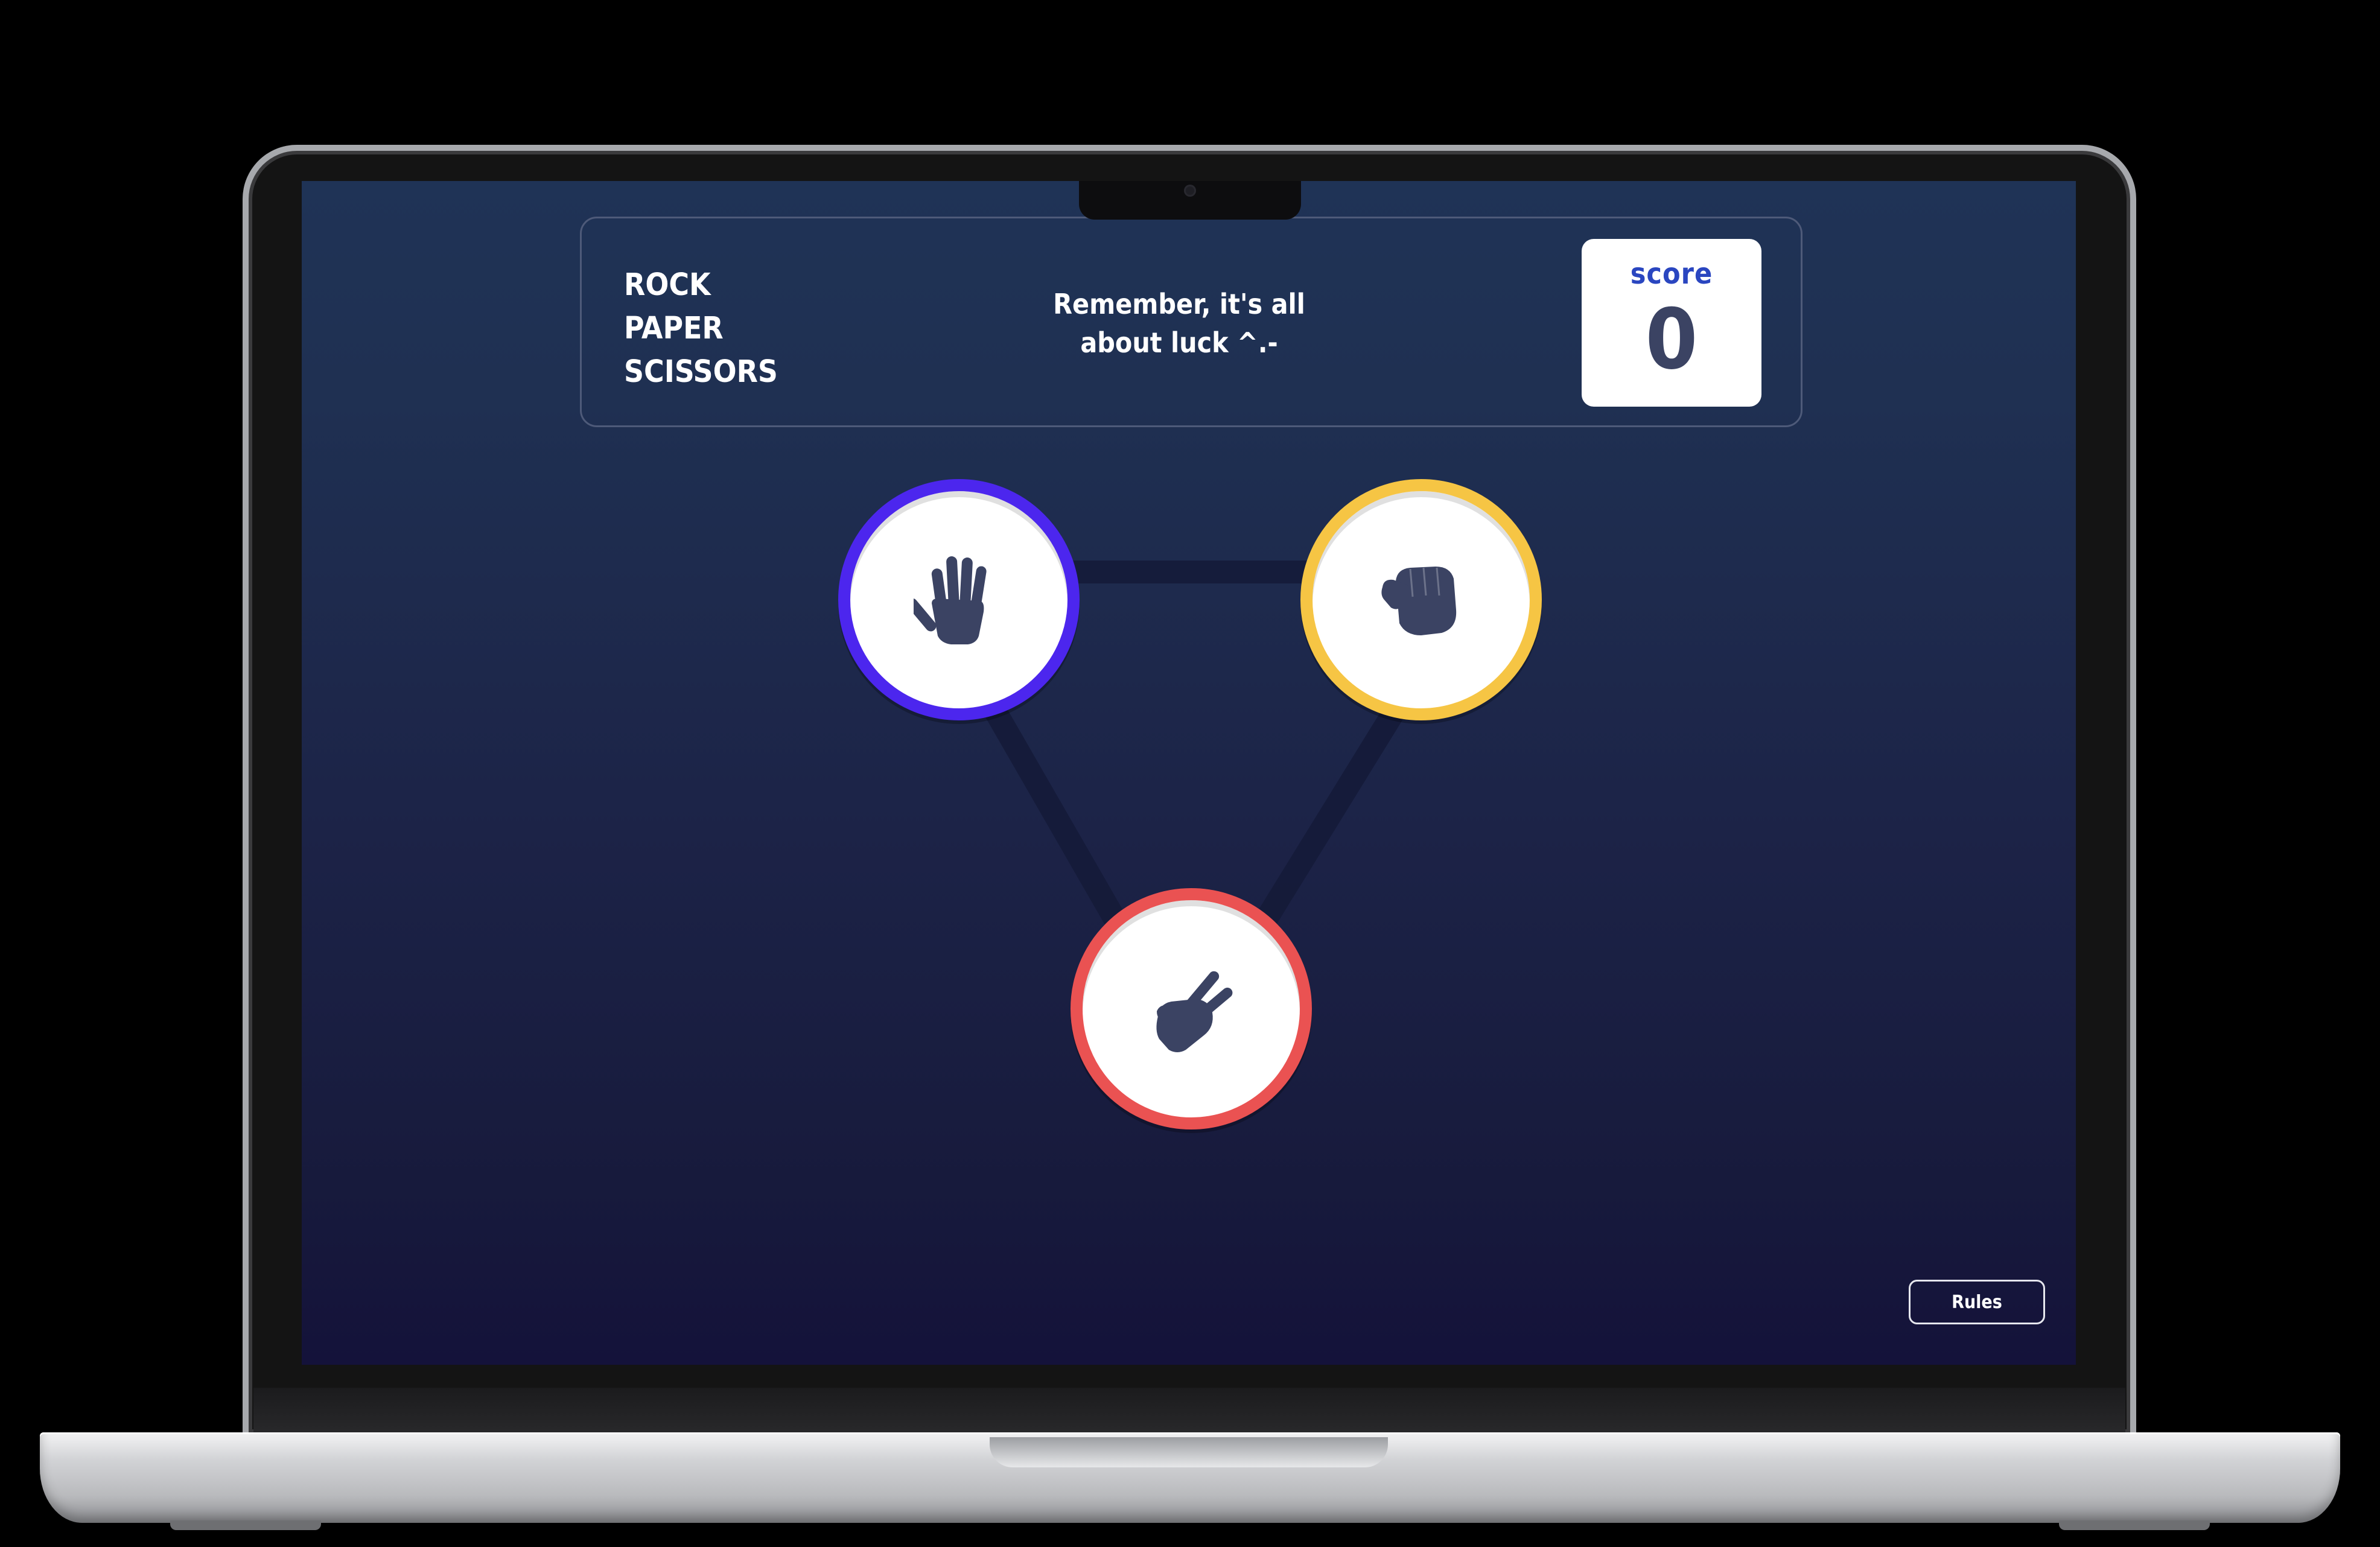 The width and height of the screenshot is (2380, 1547). Describe the element at coordinates (674, 329) in the screenshot. I see `title-line-paper: PAPER` at that location.